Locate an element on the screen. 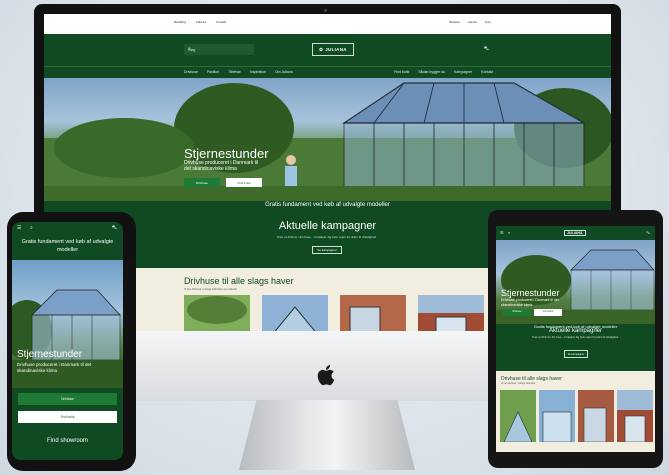 This screenshot has width=669, height=475. mobile-primary-button: Drivhuse is located at coordinates (67, 399).